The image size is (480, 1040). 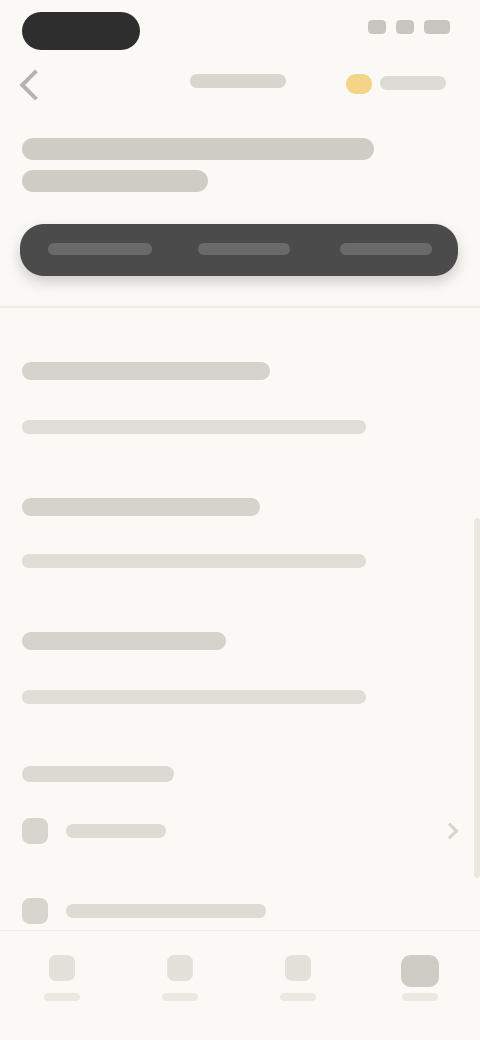 What do you see at coordinates (62, 968) in the screenshot?
I see `home-icon` at bounding box center [62, 968].